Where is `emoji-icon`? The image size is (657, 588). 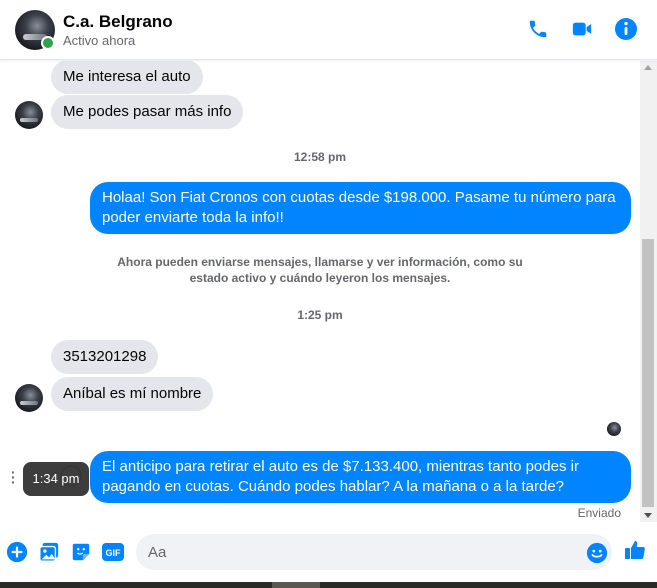 emoji-icon is located at coordinates (597, 553).